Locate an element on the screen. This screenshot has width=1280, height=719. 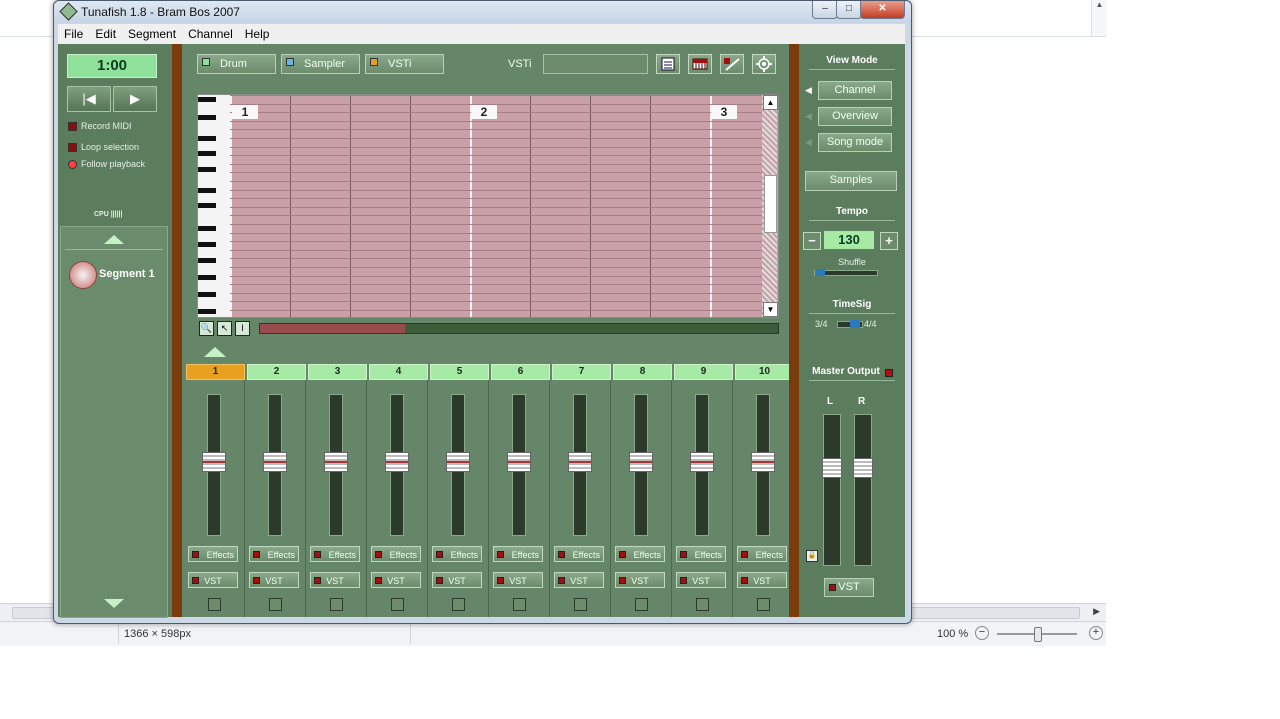
play-button: ▶ is located at coordinates (135, 99).